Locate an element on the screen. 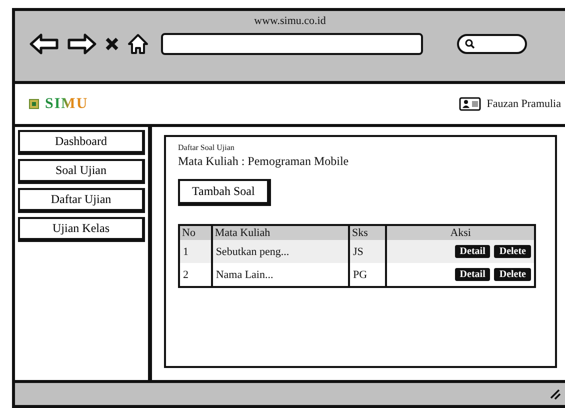 The width and height of the screenshot is (565, 408). page-caption: Daftar Soal Ujian is located at coordinates (206, 147).